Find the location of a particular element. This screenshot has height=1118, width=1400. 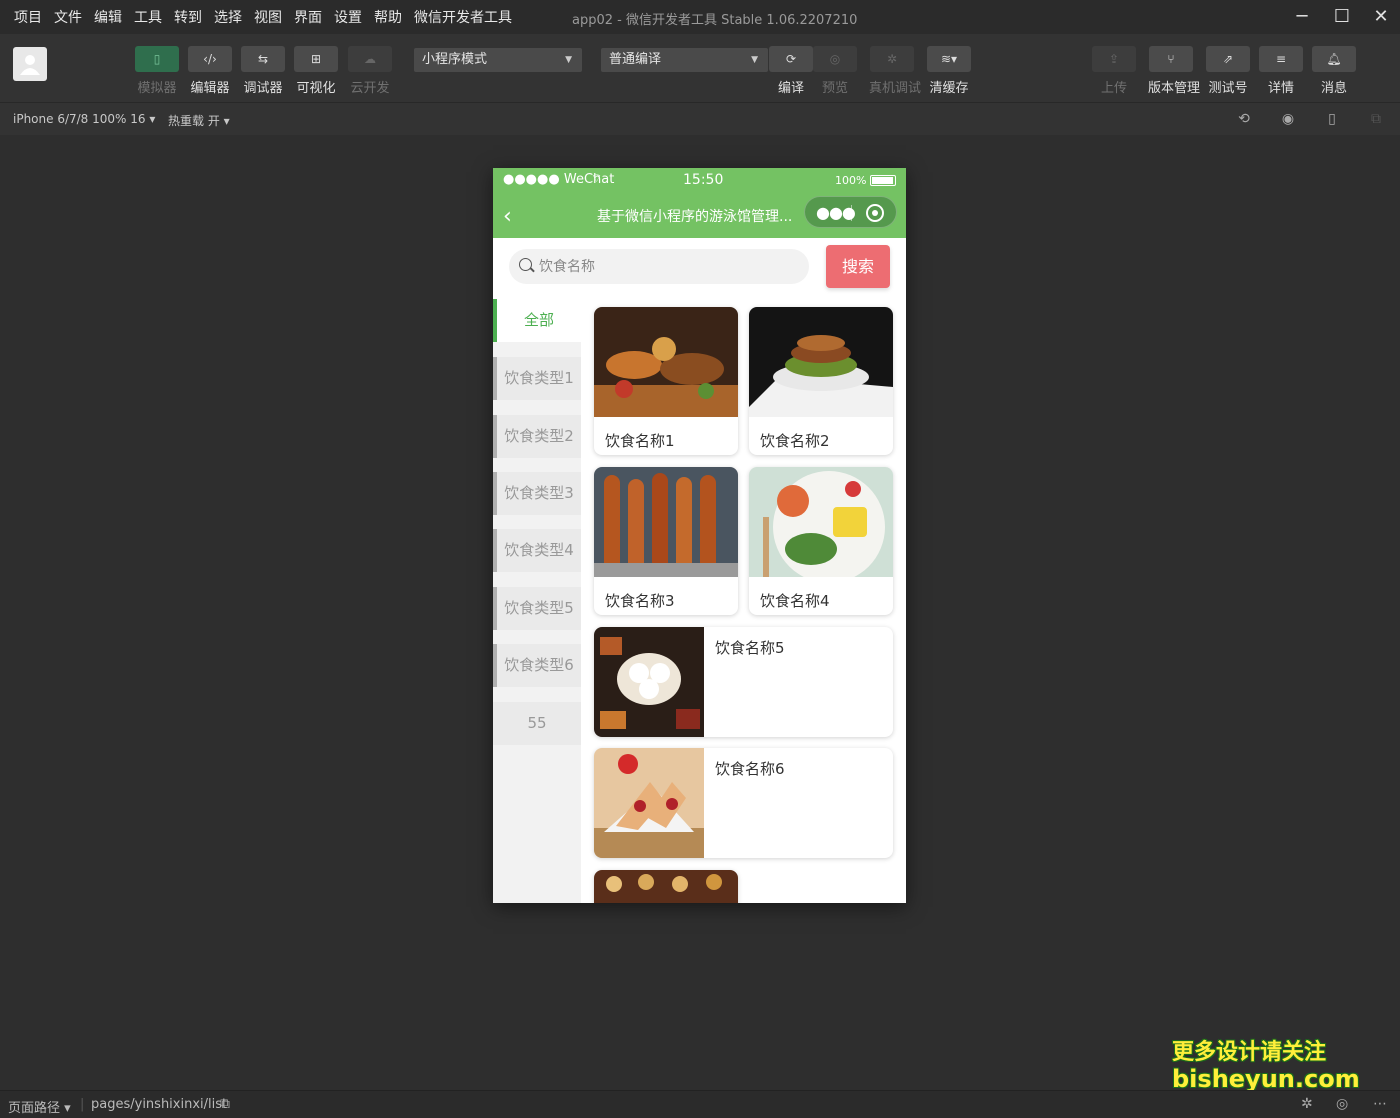

menu-select: 选择 is located at coordinates (228, 17).